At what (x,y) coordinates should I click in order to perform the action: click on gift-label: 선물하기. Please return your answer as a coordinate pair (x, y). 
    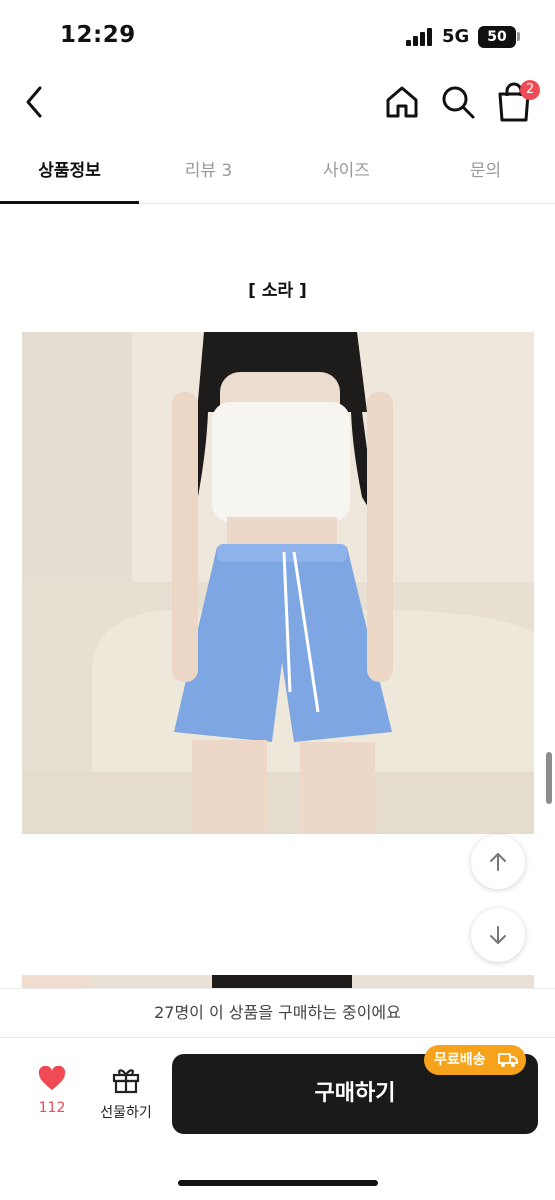
    Looking at the image, I should click on (126, 1113).